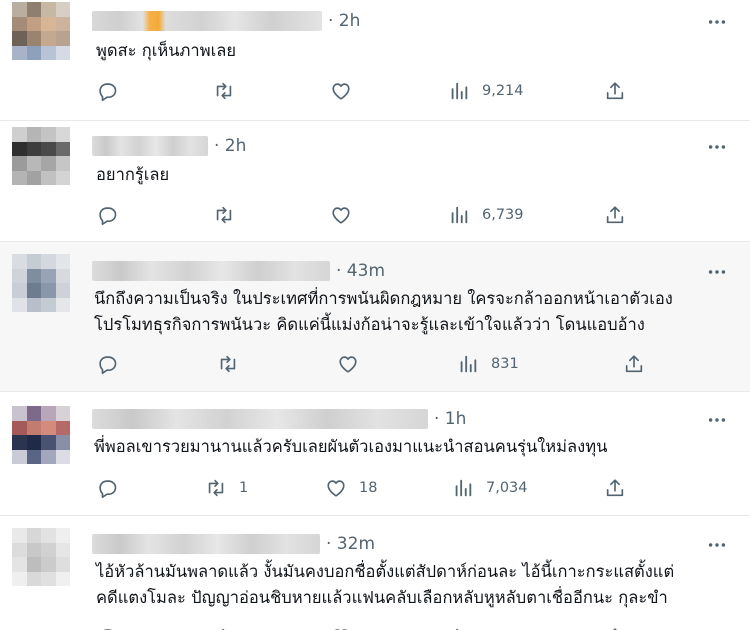 The image size is (750, 630). I want to click on tweet-time: · 32m, so click(350, 544).